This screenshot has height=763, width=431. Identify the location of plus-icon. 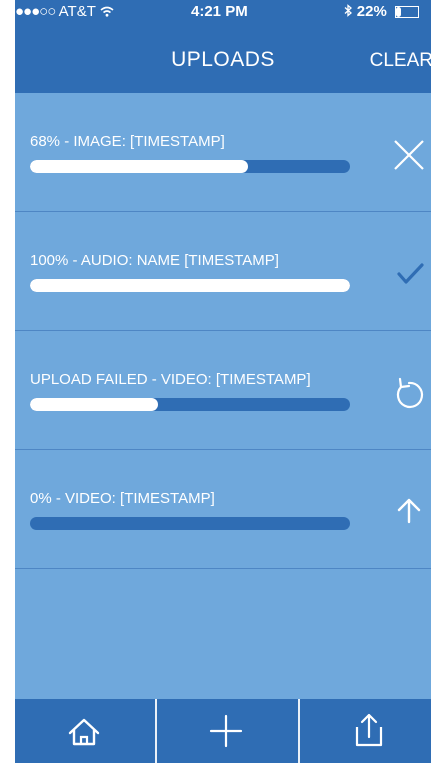
(226, 738).